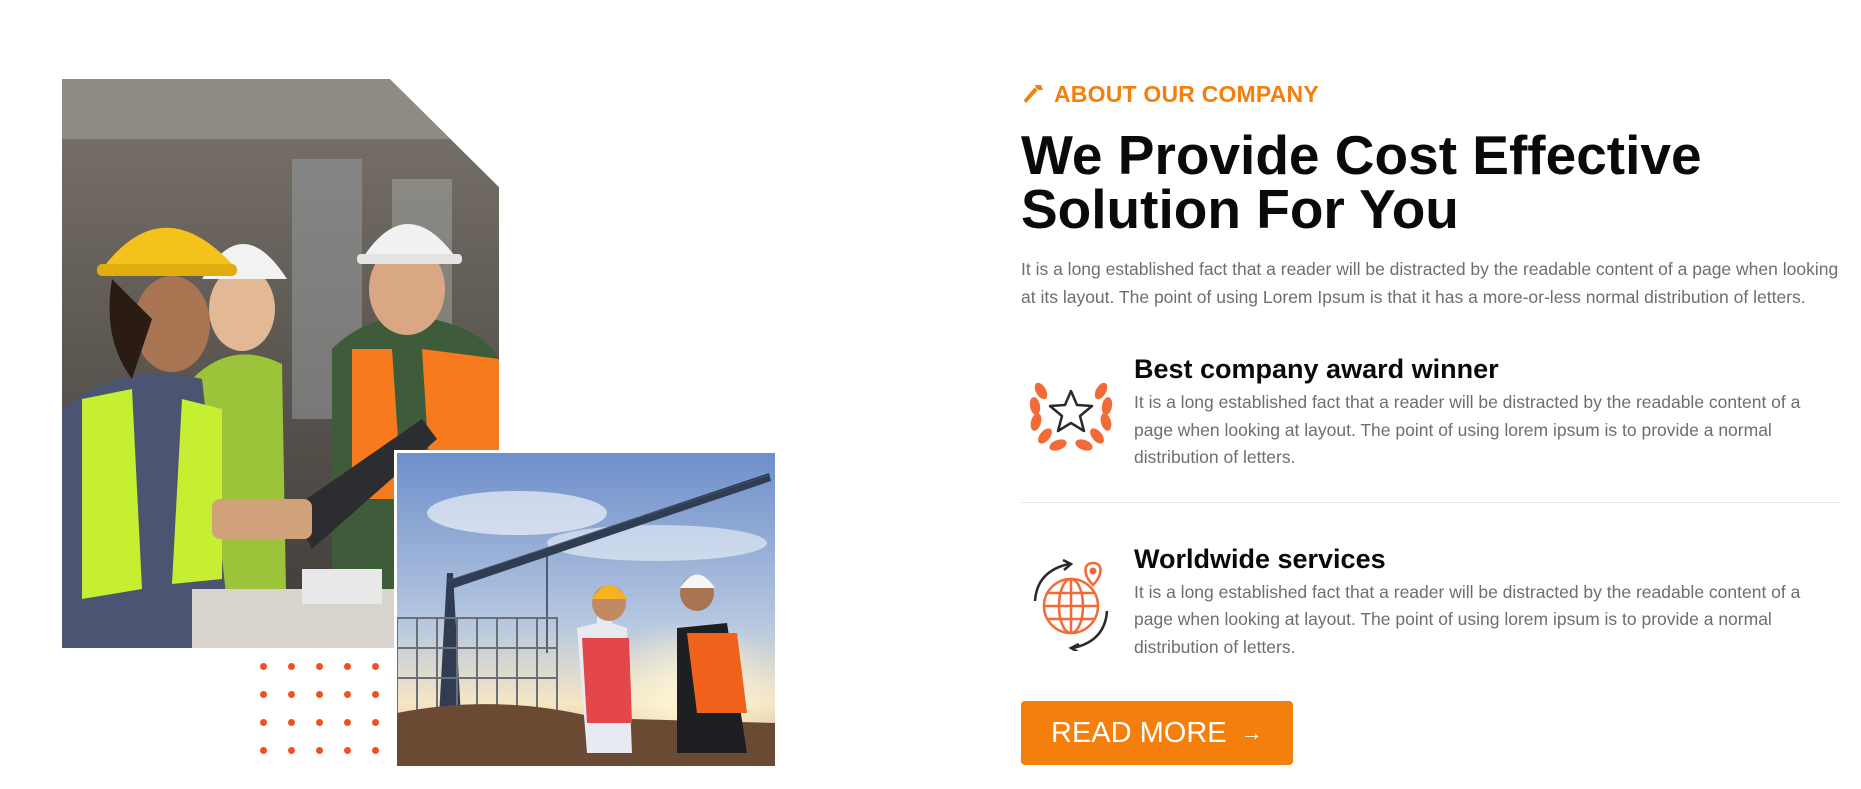  Describe the element at coordinates (1071, 411) in the screenshot. I see `award-laurel-star-icon` at that location.